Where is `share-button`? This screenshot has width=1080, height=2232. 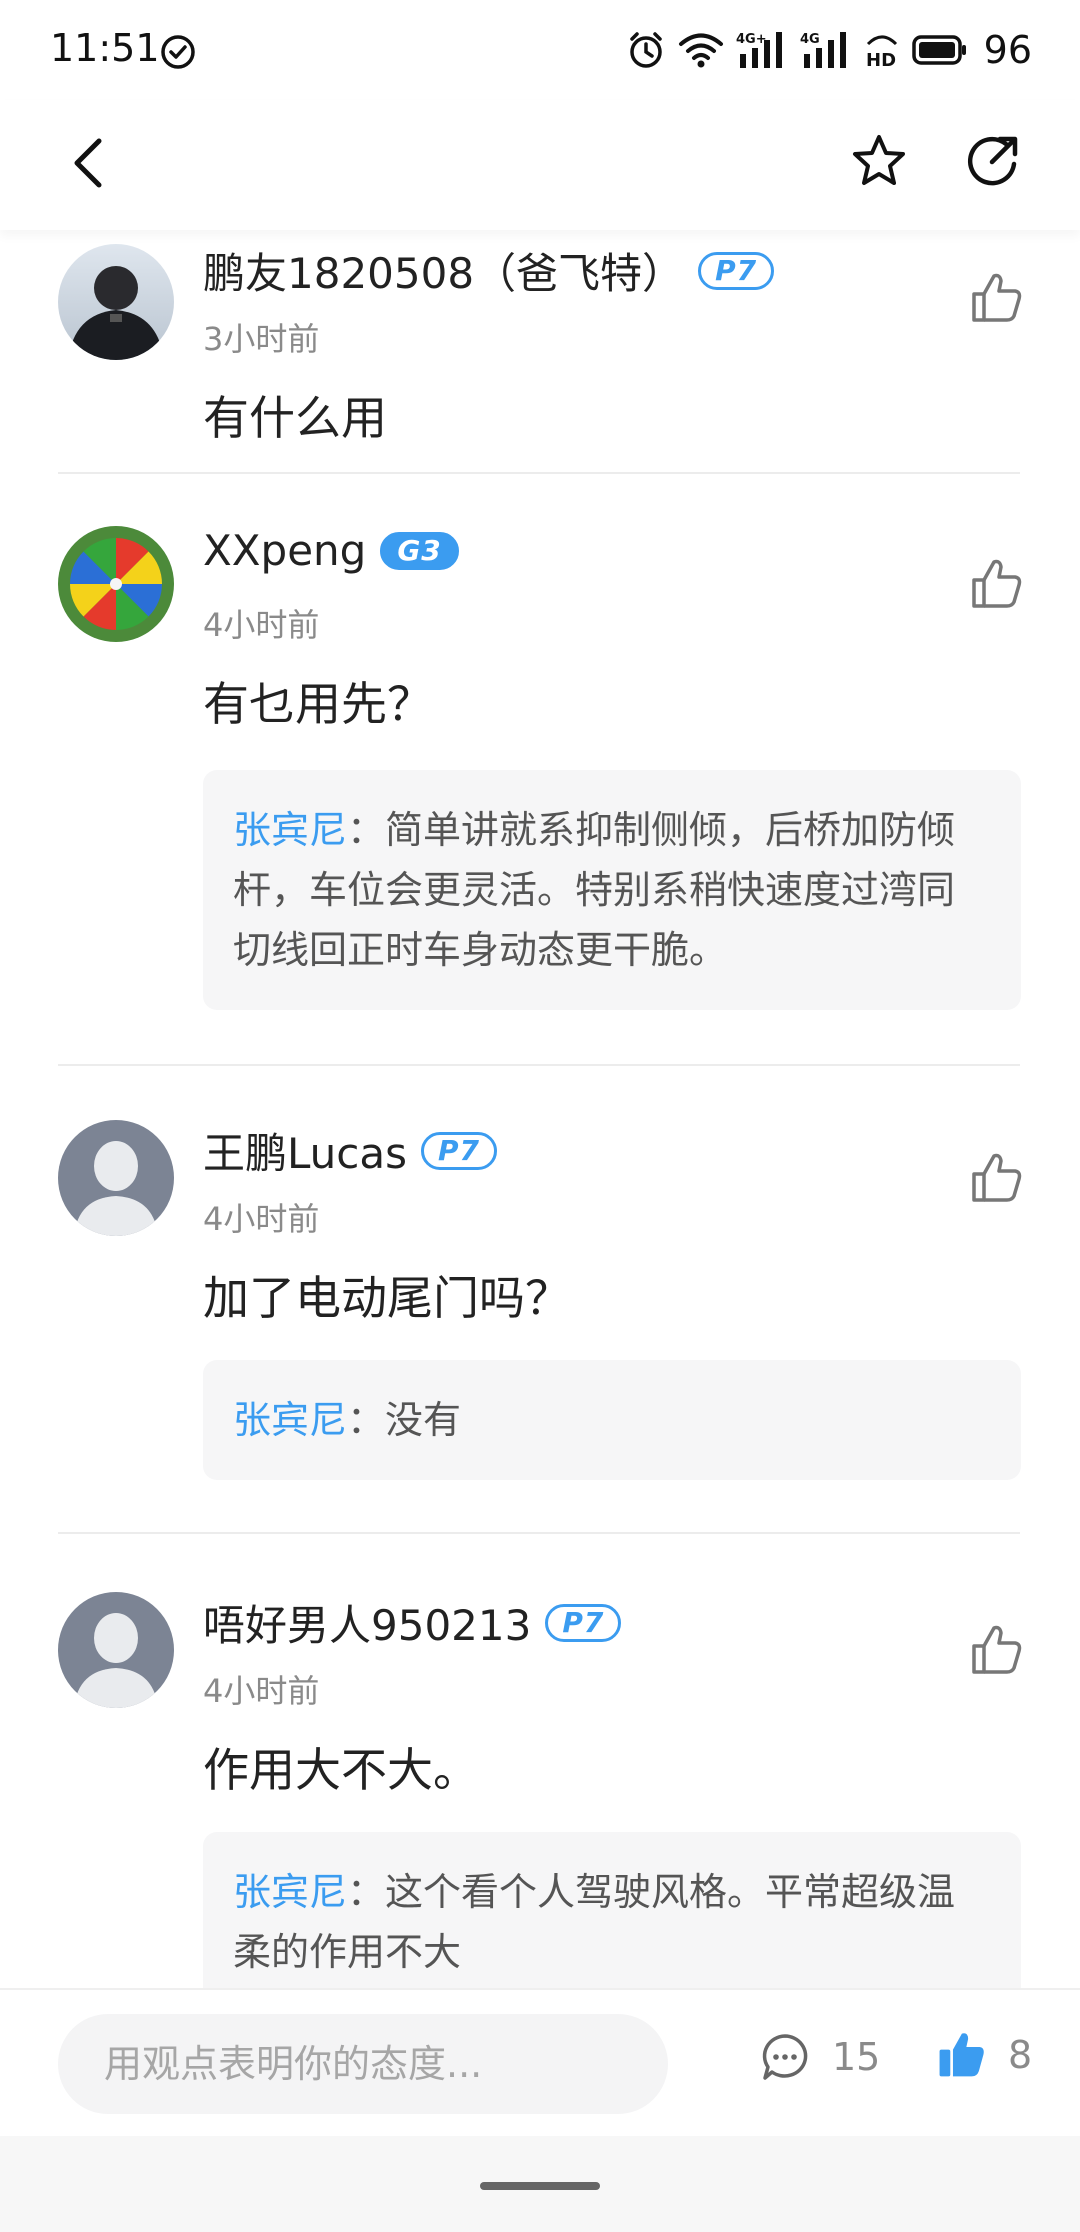
share-button is located at coordinates (993, 161).